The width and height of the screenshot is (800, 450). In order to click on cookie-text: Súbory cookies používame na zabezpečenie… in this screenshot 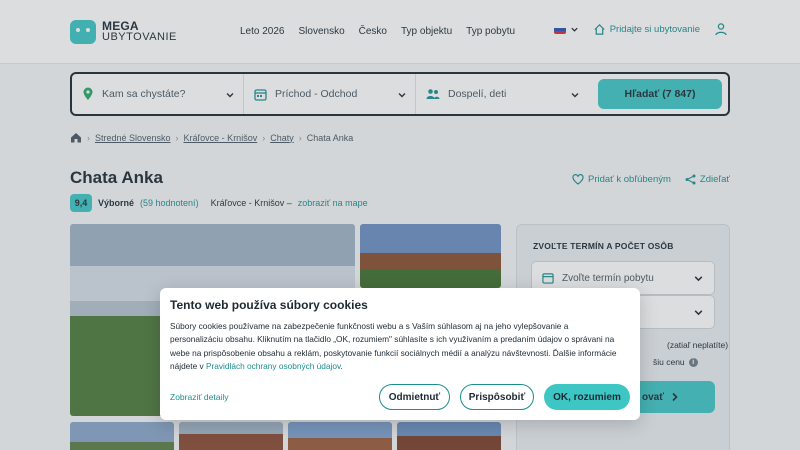, I will do `click(396, 347)`.